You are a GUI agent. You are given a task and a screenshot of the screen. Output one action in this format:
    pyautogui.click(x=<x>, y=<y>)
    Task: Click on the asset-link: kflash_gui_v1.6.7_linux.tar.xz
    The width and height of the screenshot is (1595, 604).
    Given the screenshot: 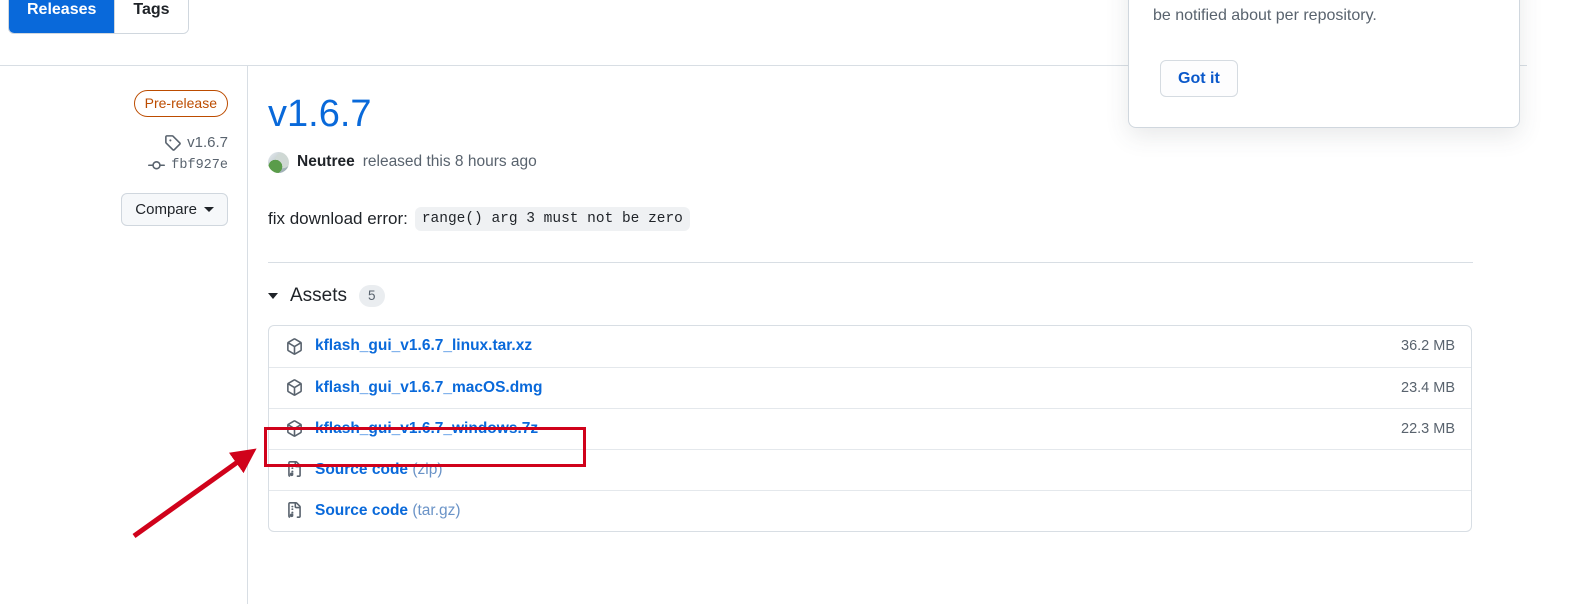 What is the action you would take?
    pyautogui.click(x=423, y=346)
    